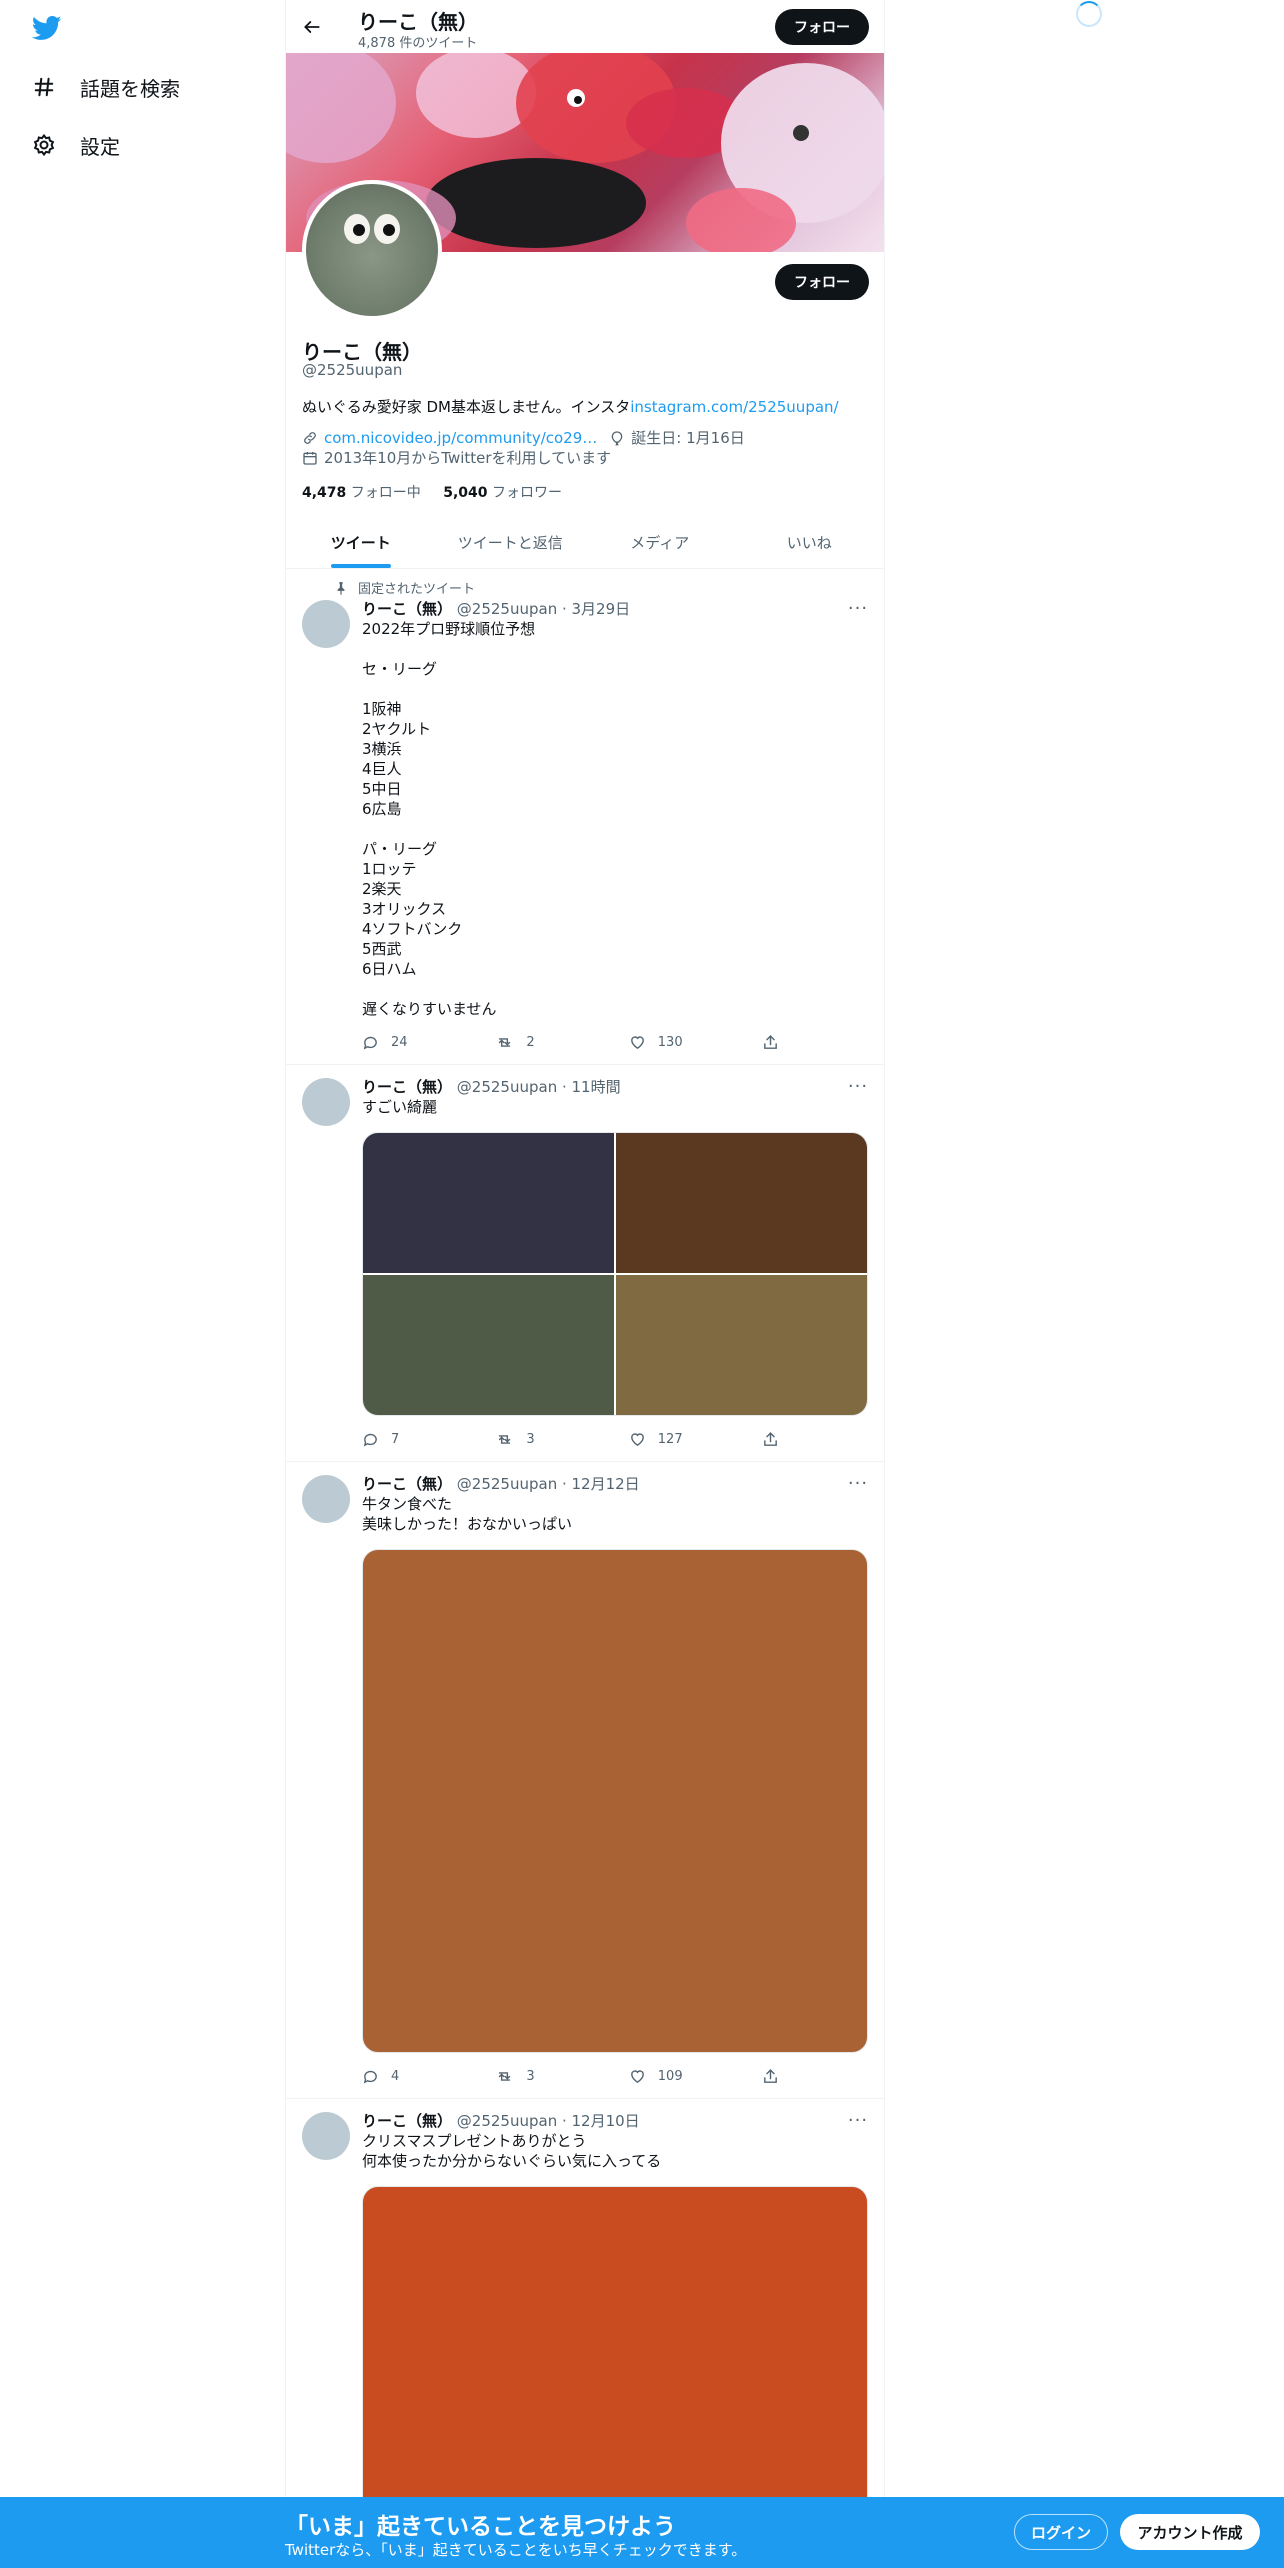 The height and width of the screenshot is (2568, 1284). I want to click on like-button: 109, so click(695, 2076).